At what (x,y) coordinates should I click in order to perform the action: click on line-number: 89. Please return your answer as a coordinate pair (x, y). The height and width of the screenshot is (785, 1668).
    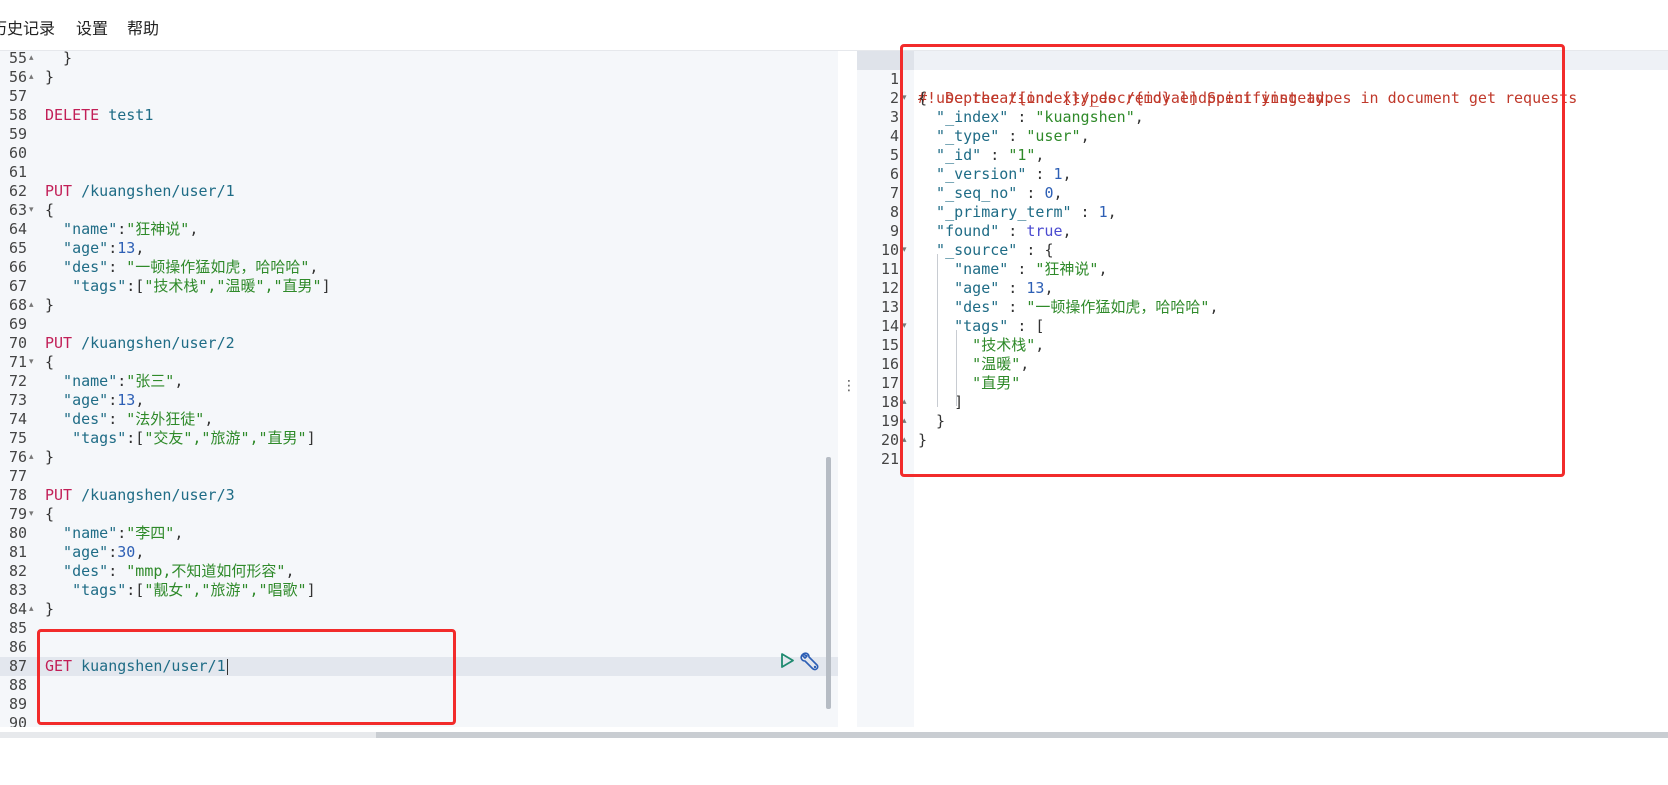
    Looking at the image, I should click on (17, 704).